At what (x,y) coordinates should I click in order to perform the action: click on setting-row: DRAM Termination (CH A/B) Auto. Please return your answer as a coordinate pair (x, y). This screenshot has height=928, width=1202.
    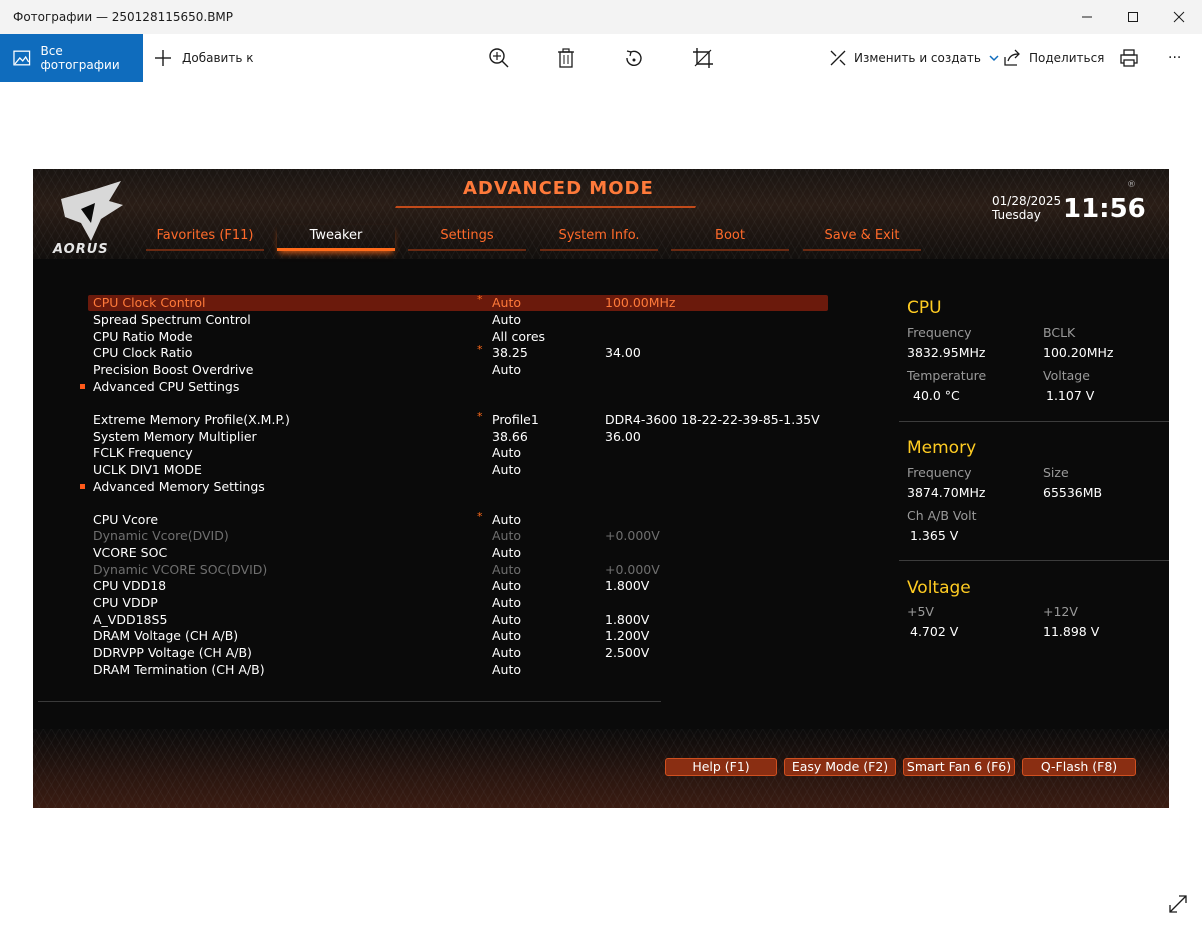
    Looking at the image, I should click on (458, 670).